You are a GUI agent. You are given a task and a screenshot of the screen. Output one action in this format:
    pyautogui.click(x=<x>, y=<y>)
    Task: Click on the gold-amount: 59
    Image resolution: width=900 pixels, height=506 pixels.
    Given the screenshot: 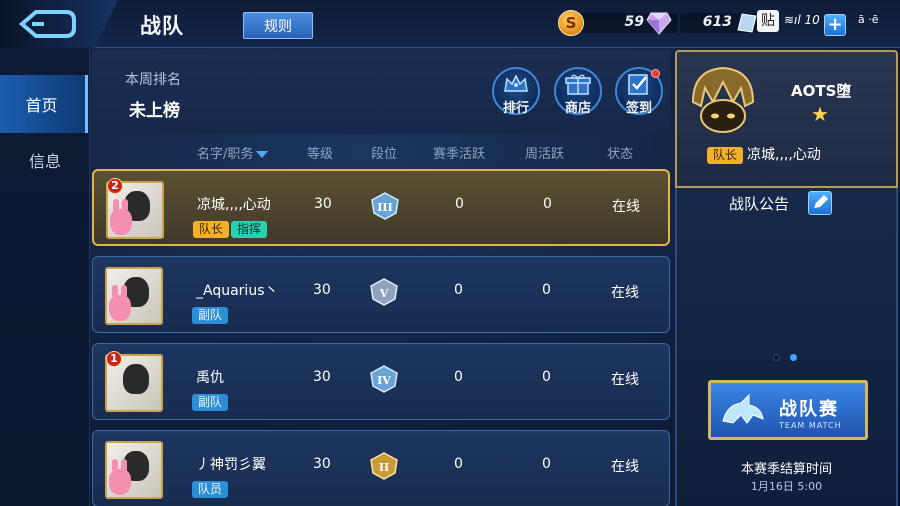 What is the action you would take?
    pyautogui.click(x=634, y=22)
    